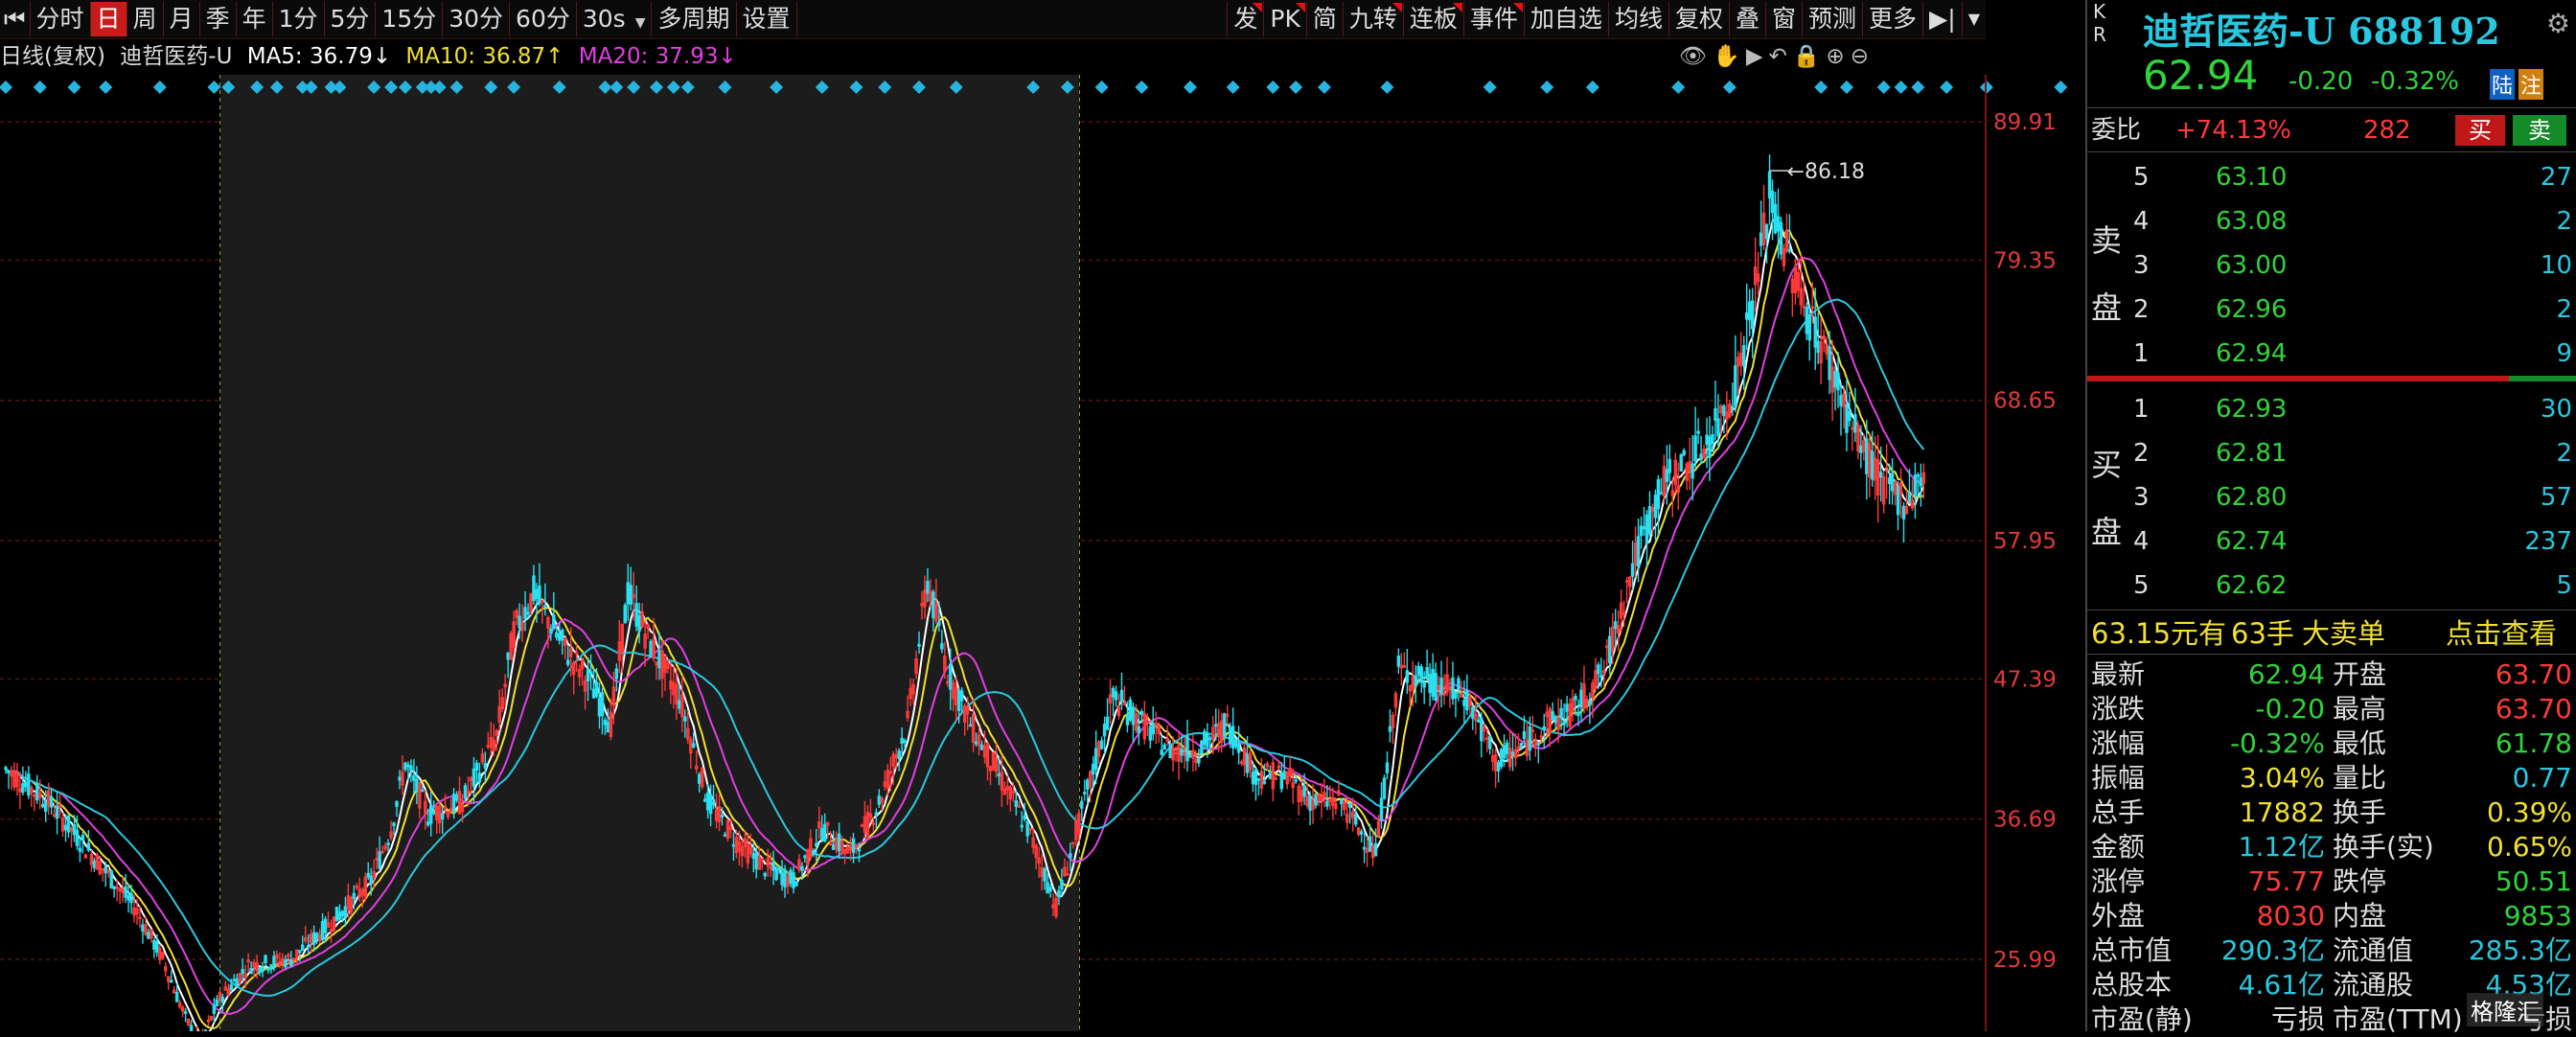 The height and width of the screenshot is (1037, 2576). I want to click on toolbar-right-btn-4: 连板, so click(1433, 19).